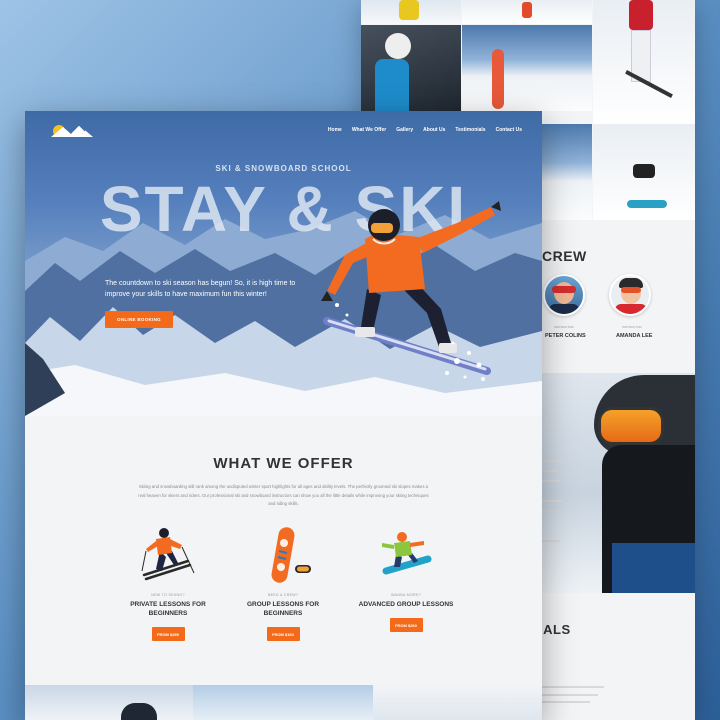 The image size is (720, 720). Describe the element at coordinates (283, 634) in the screenshot. I see `price-button: FROM $160` at that location.